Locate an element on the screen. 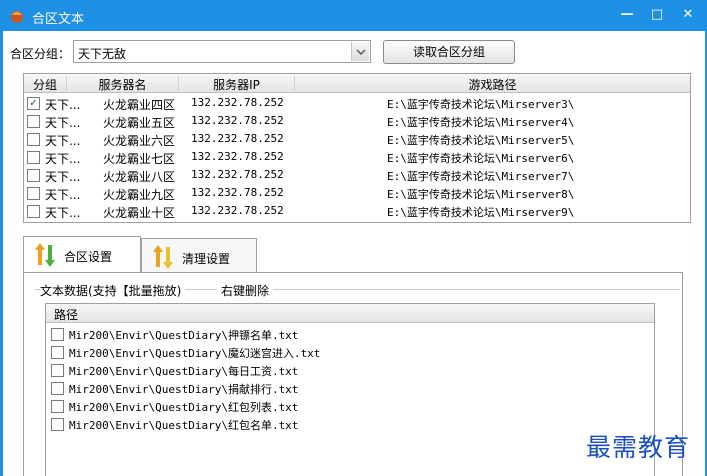 This screenshot has height=476, width=707. minimize-button: — is located at coordinates (627, 15).